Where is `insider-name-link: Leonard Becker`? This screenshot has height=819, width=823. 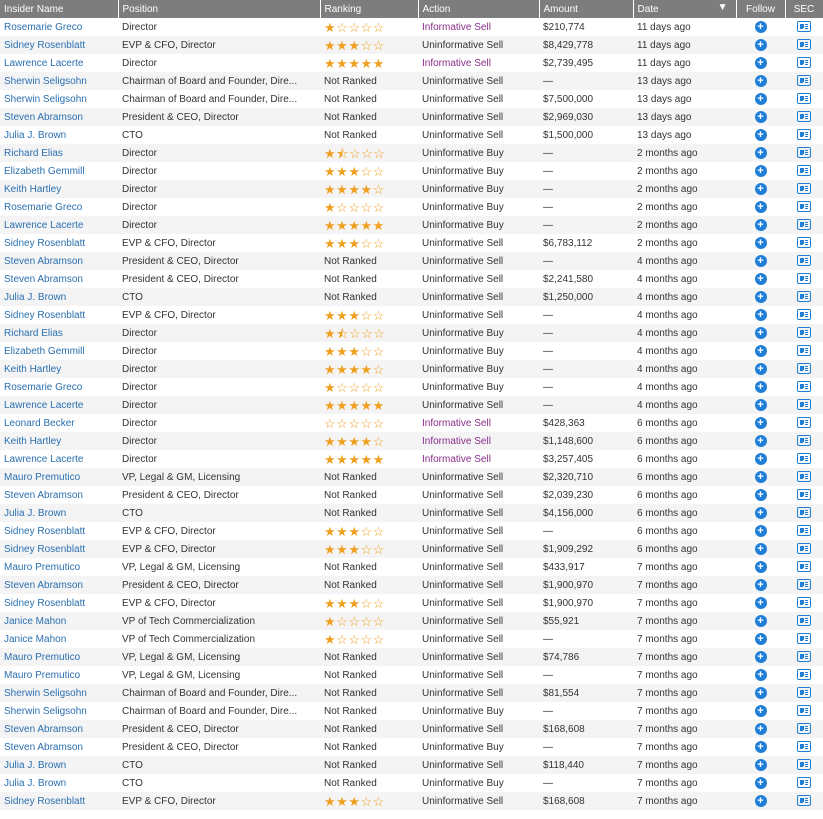 insider-name-link: Leonard Becker is located at coordinates (59, 423).